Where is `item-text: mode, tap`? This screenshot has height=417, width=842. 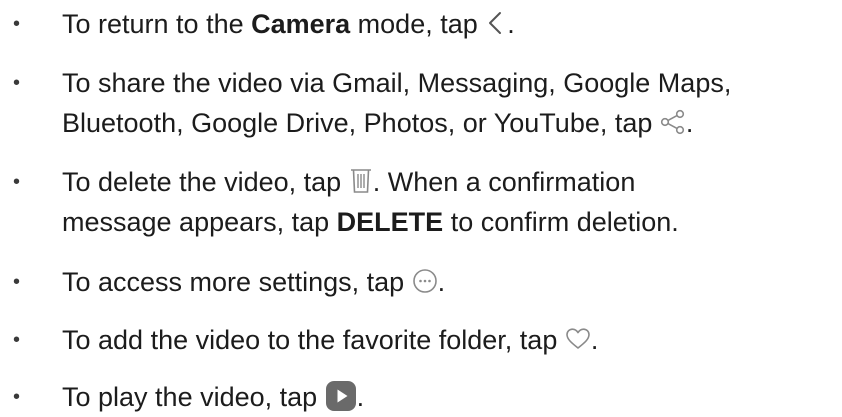 item-text: mode, tap is located at coordinates (418, 24).